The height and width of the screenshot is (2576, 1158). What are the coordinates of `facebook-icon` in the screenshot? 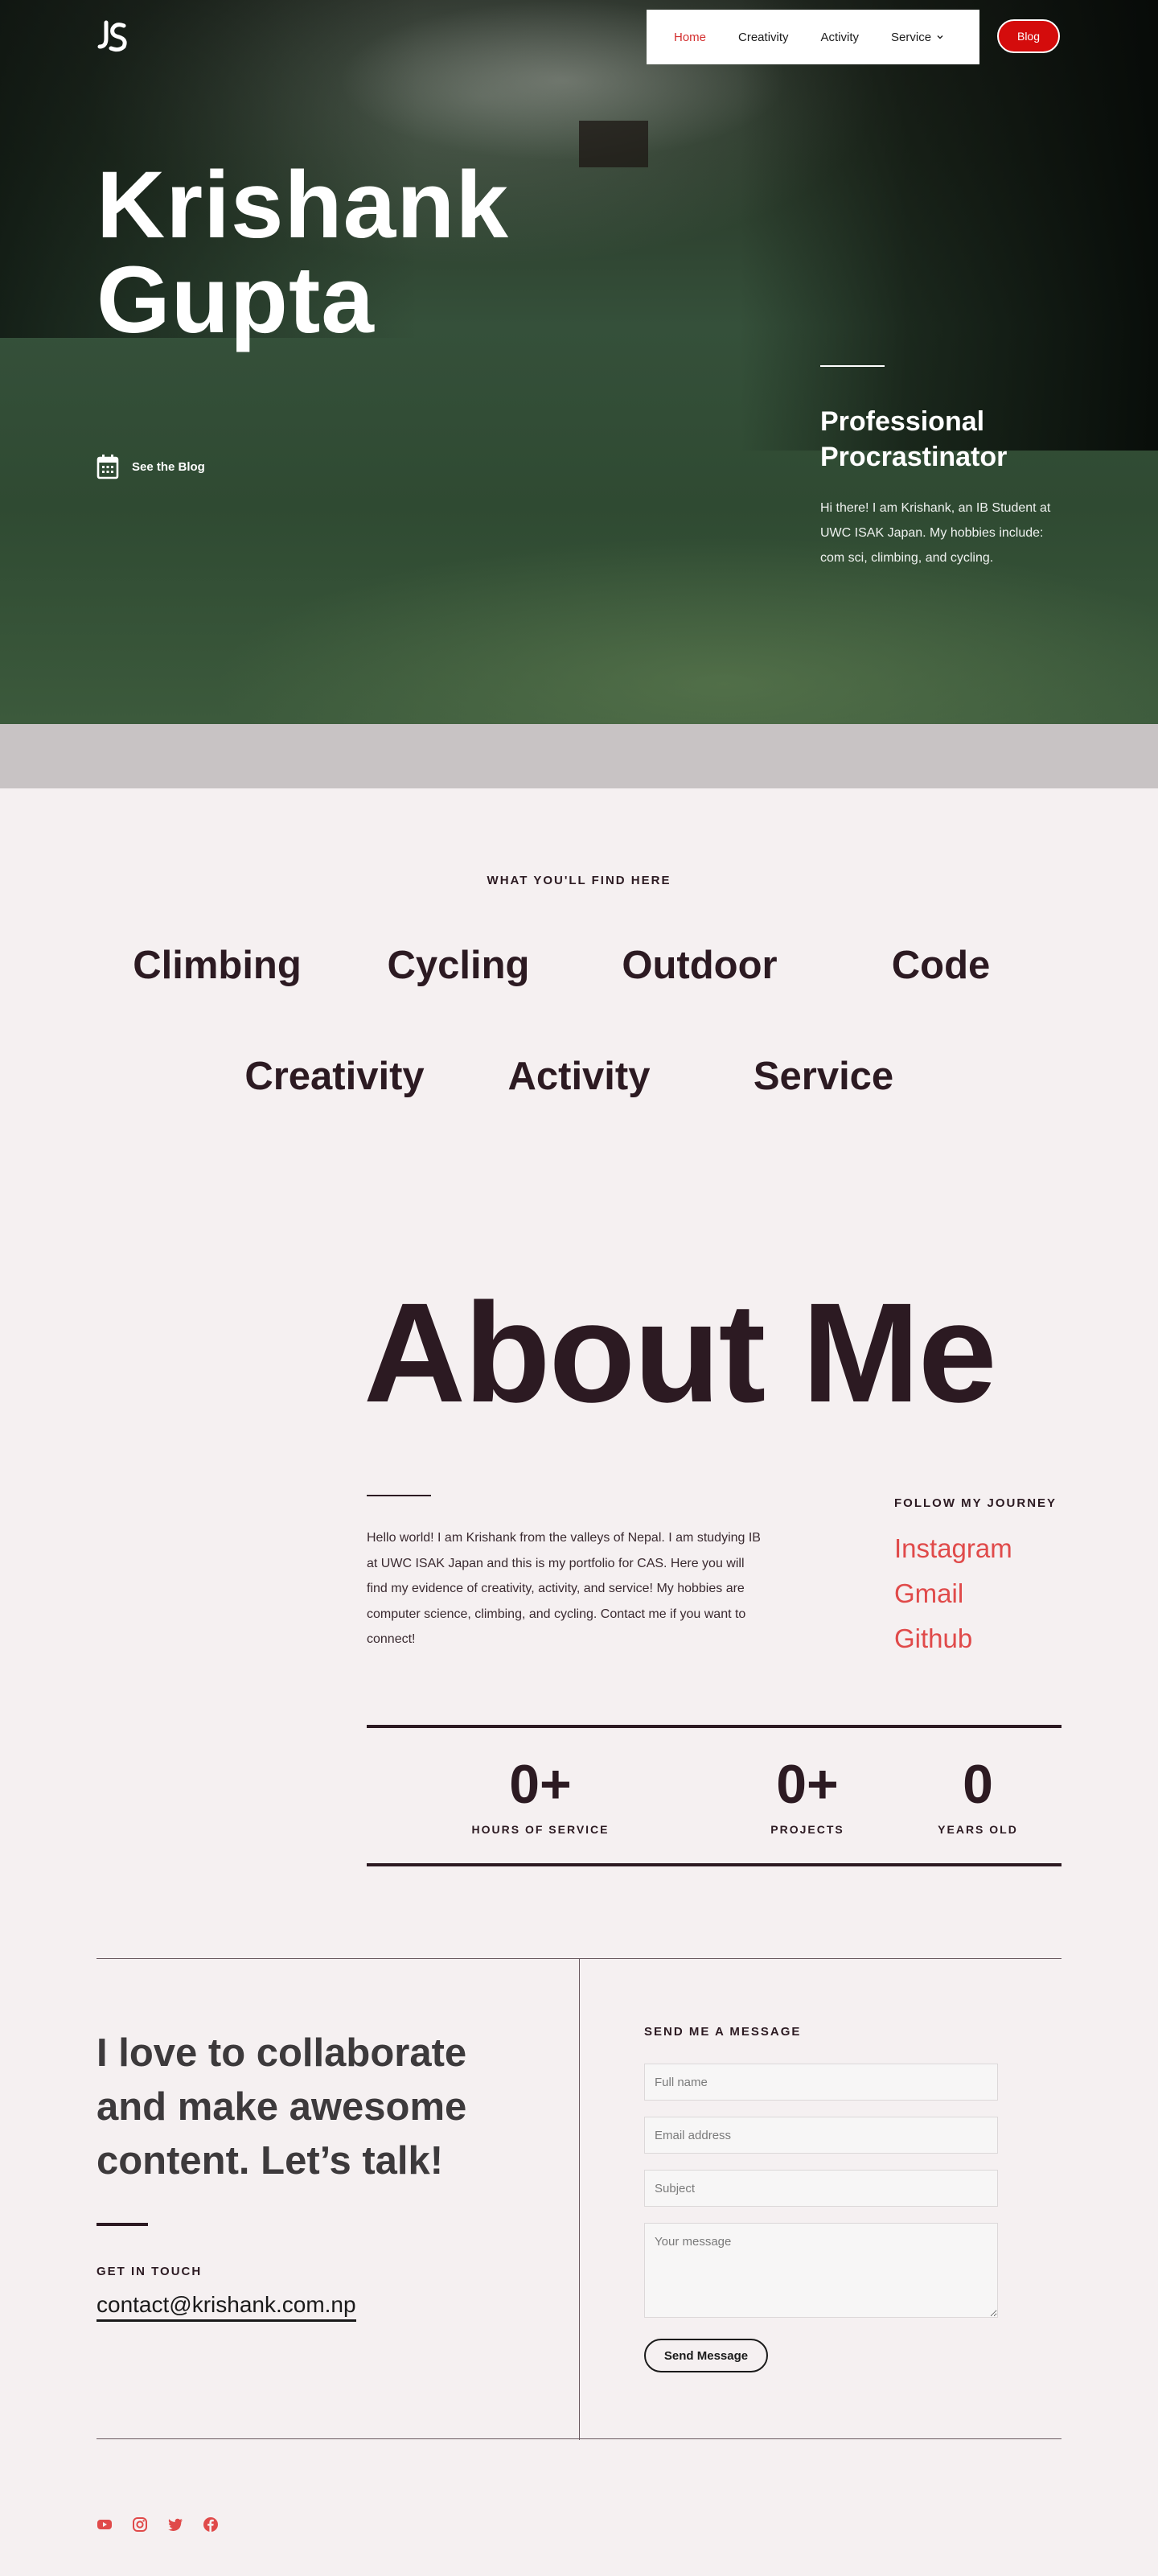 It's located at (211, 2524).